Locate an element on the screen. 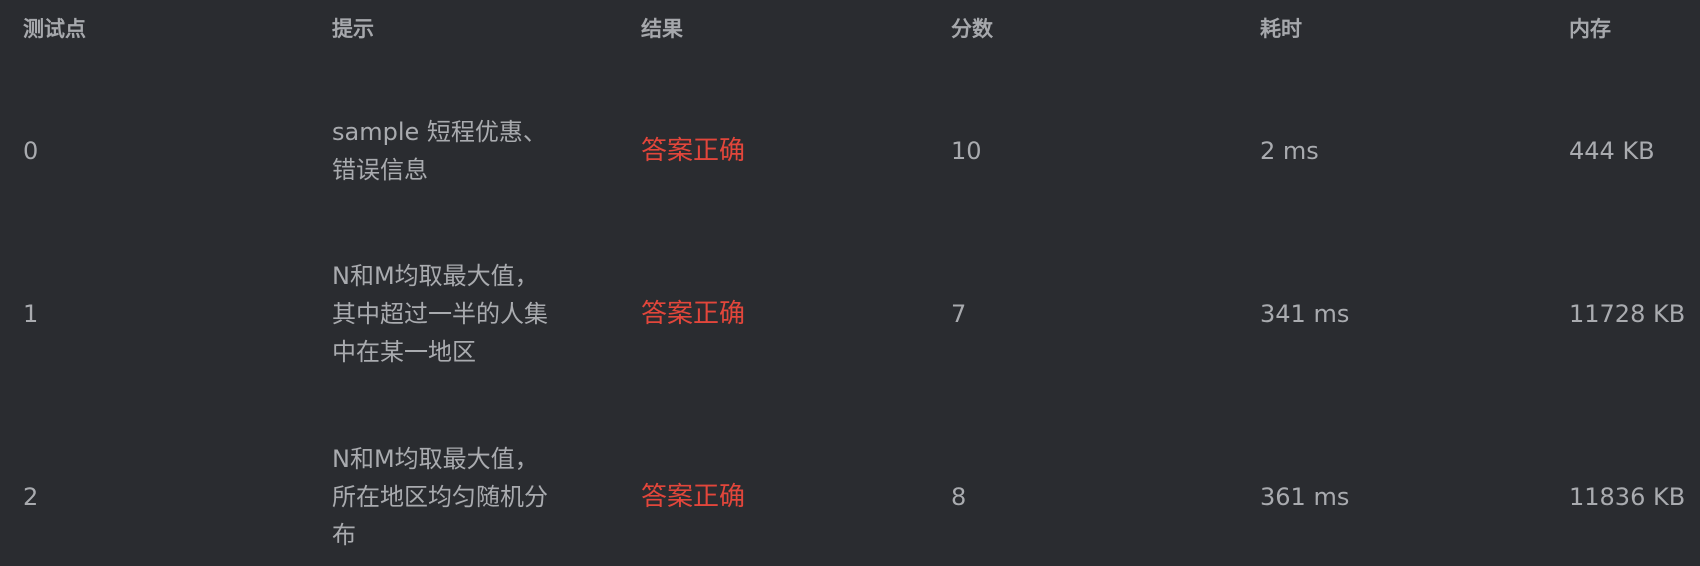 The width and height of the screenshot is (1700, 566). hint-line: N和M均取最大值， is located at coordinates (435, 459).